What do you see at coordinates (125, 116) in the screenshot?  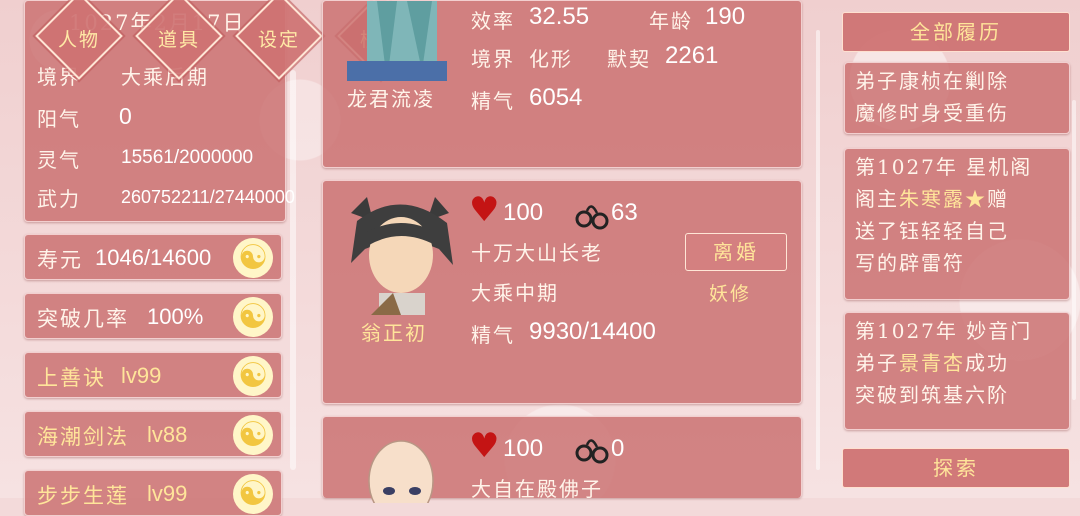 I see `yang-value: 0` at bounding box center [125, 116].